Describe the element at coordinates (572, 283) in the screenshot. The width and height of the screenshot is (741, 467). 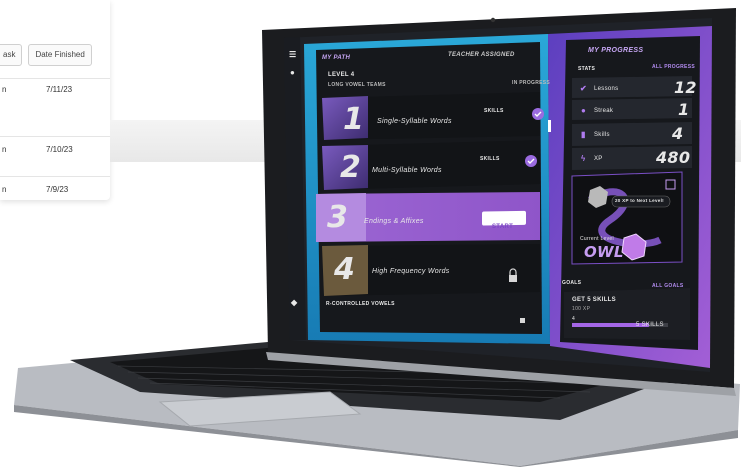
I see `goals-label: GOALS` at that location.